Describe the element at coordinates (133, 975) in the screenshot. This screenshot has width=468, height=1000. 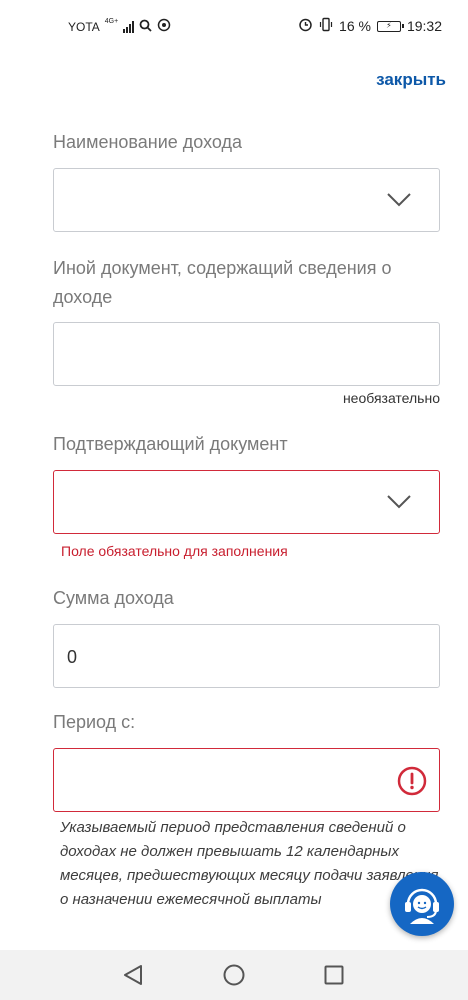
I see `back-icon` at that location.